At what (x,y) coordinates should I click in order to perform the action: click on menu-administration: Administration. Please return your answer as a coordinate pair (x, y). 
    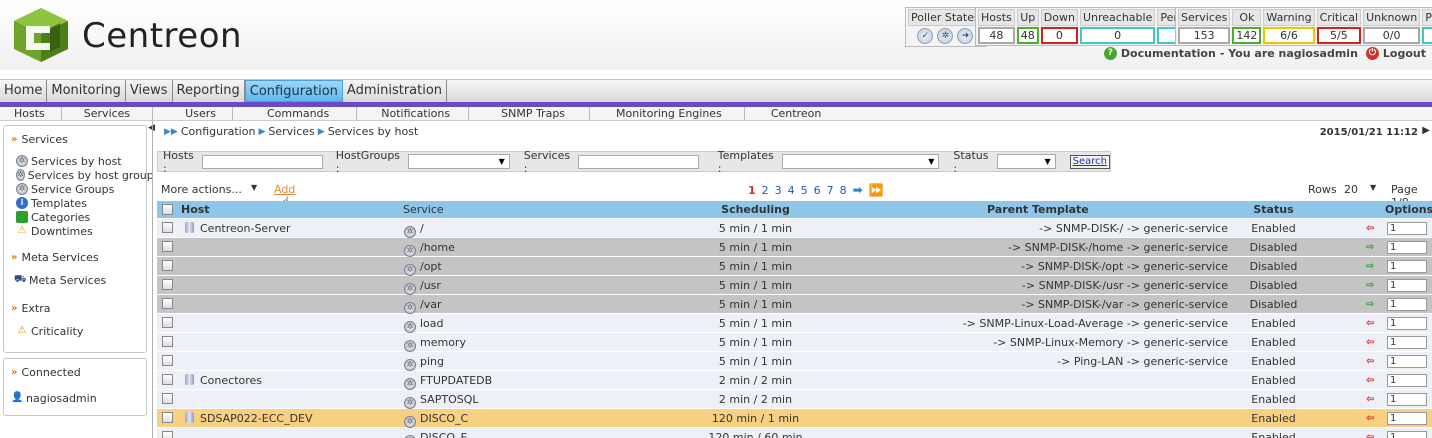
    Looking at the image, I should click on (395, 91).